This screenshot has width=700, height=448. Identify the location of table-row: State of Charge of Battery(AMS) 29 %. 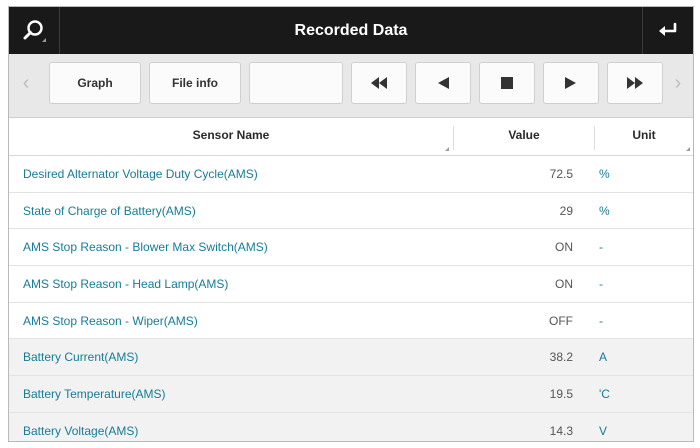
(351, 211).